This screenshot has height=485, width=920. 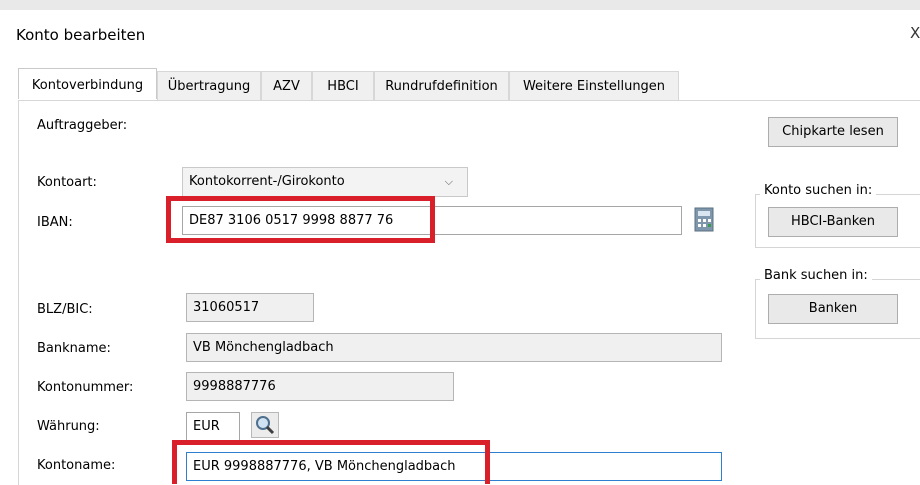 What do you see at coordinates (300, 219) in the screenshot?
I see `iban-highlight` at bounding box center [300, 219].